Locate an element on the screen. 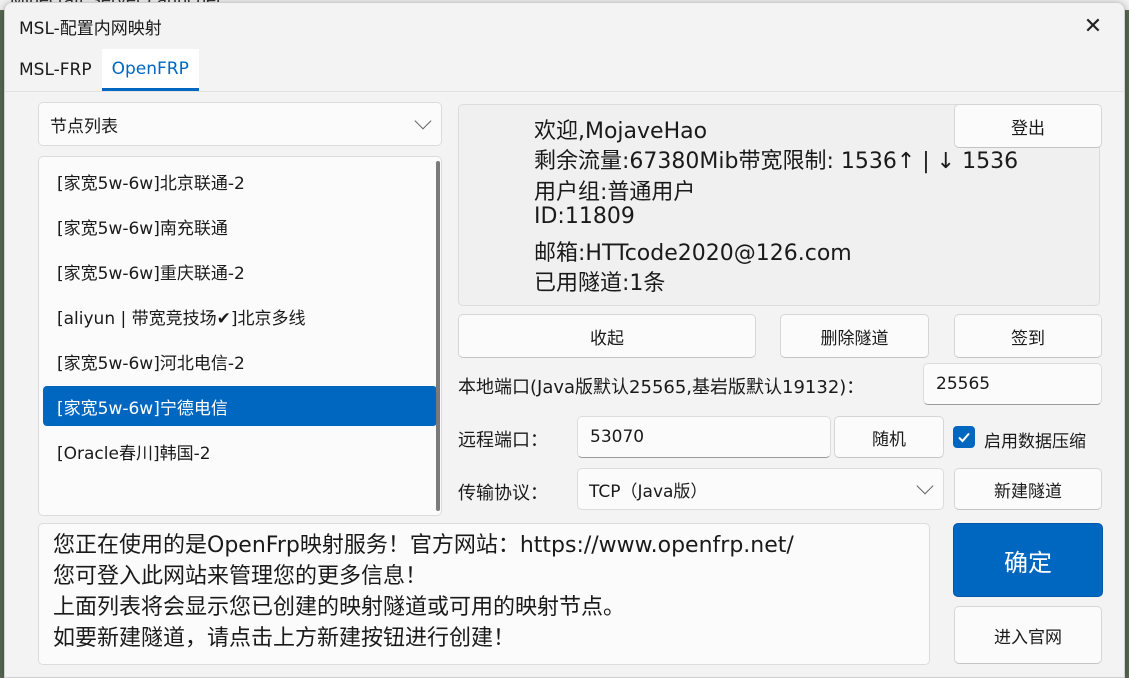 The height and width of the screenshot is (678, 1129). new-tunnel-button: 新建隧道 is located at coordinates (1028, 489).